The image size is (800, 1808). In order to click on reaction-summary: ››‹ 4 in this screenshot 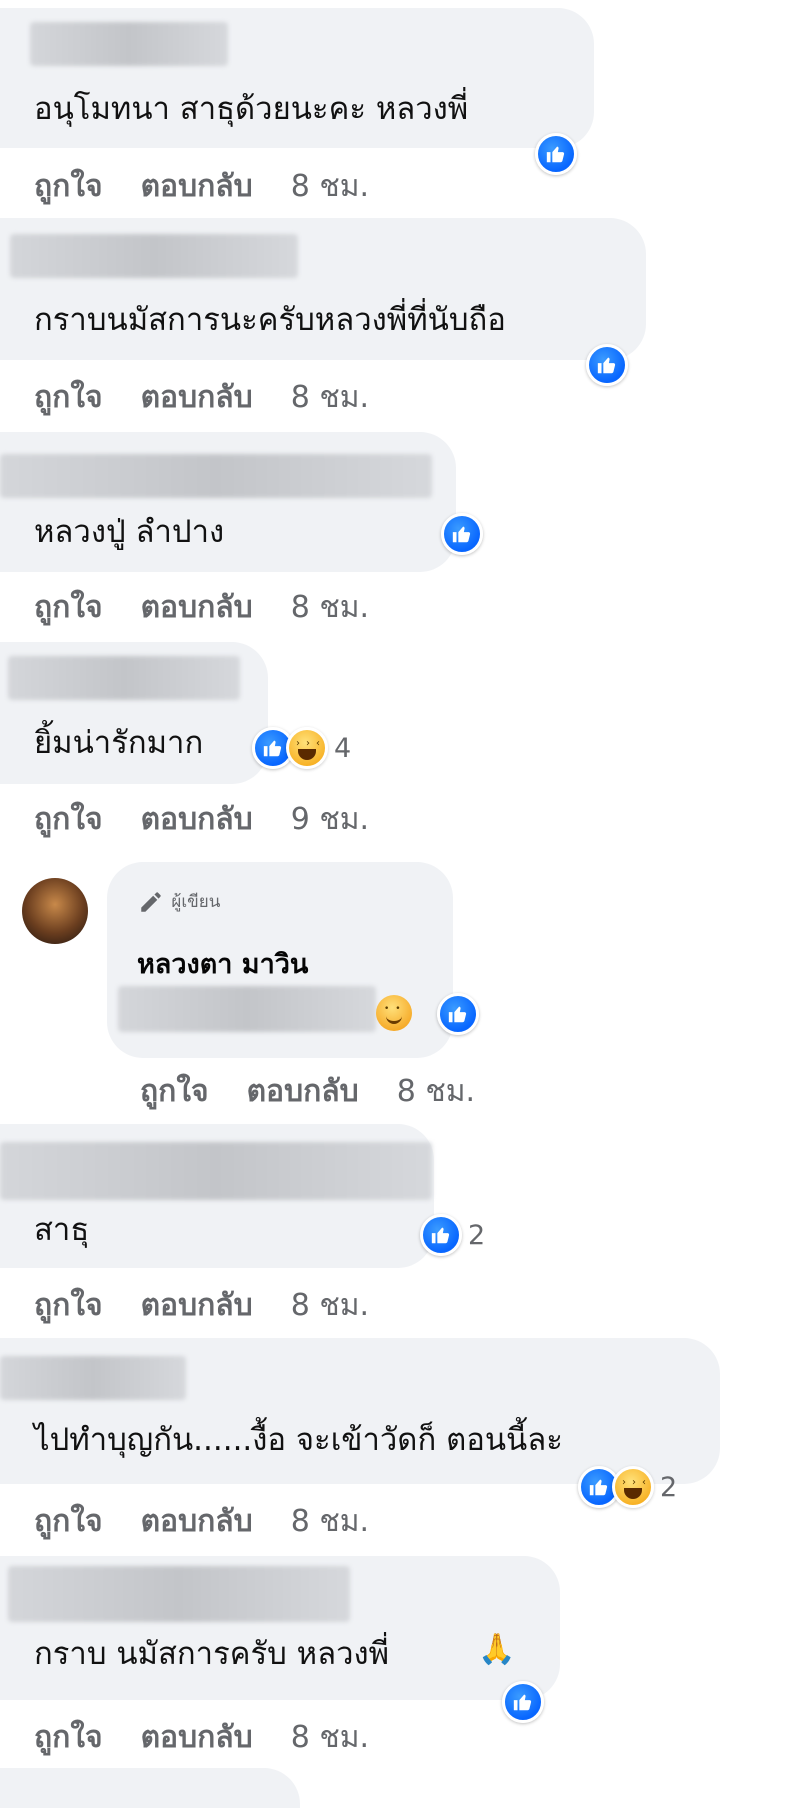, I will do `click(301, 748)`.